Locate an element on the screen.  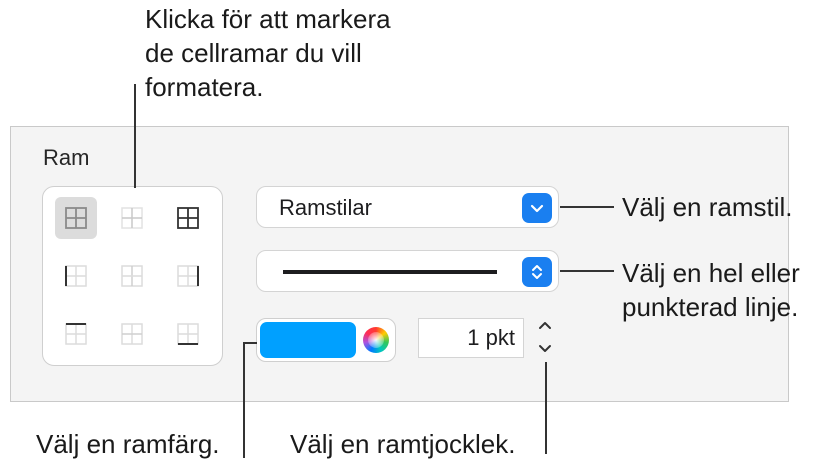
outer-borders-icon is located at coordinates (188, 218).